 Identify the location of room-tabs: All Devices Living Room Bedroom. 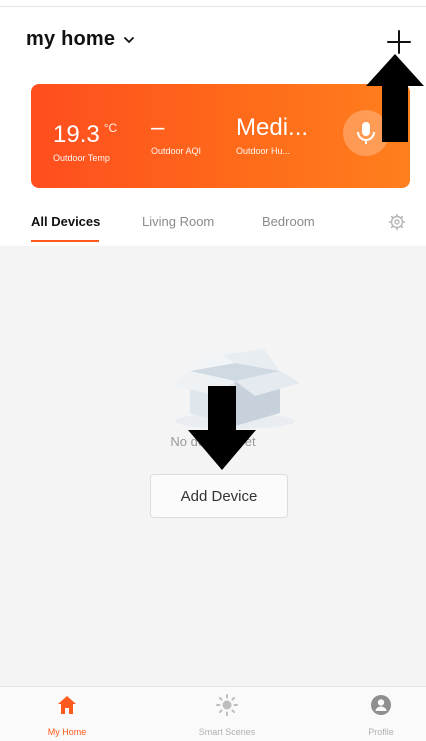
(213, 223).